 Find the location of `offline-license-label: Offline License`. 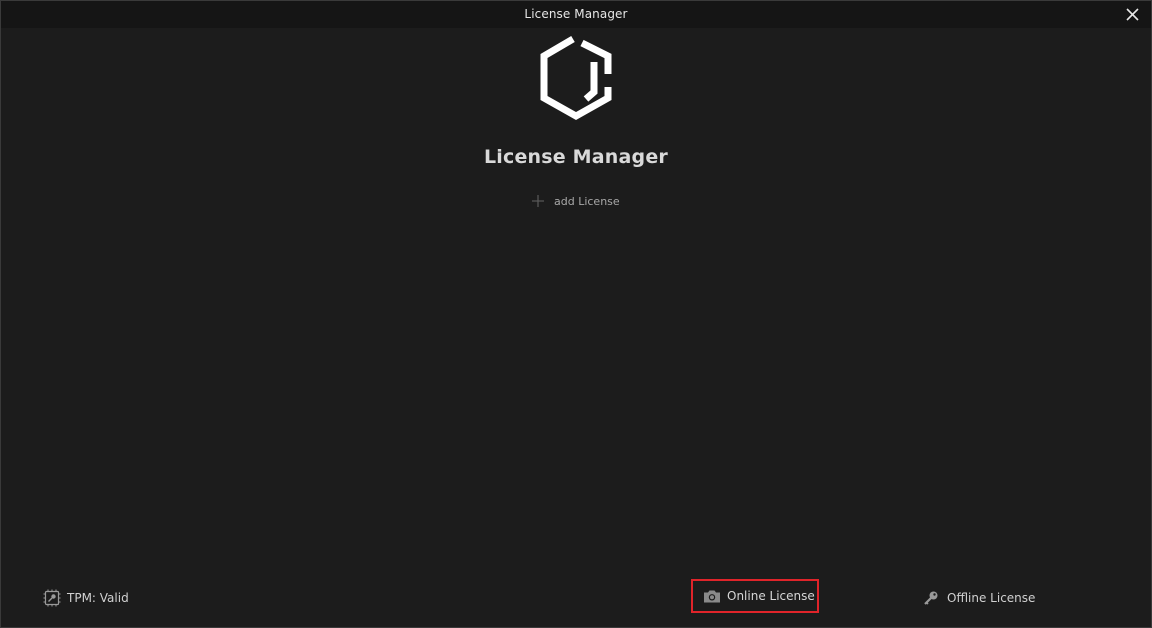

offline-license-label: Offline License is located at coordinates (991, 598).